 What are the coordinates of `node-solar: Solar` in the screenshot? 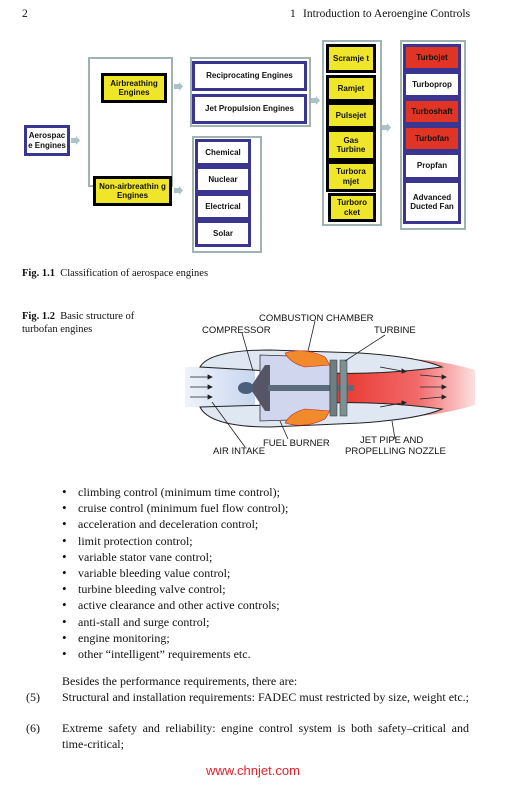 It's located at (223, 233).